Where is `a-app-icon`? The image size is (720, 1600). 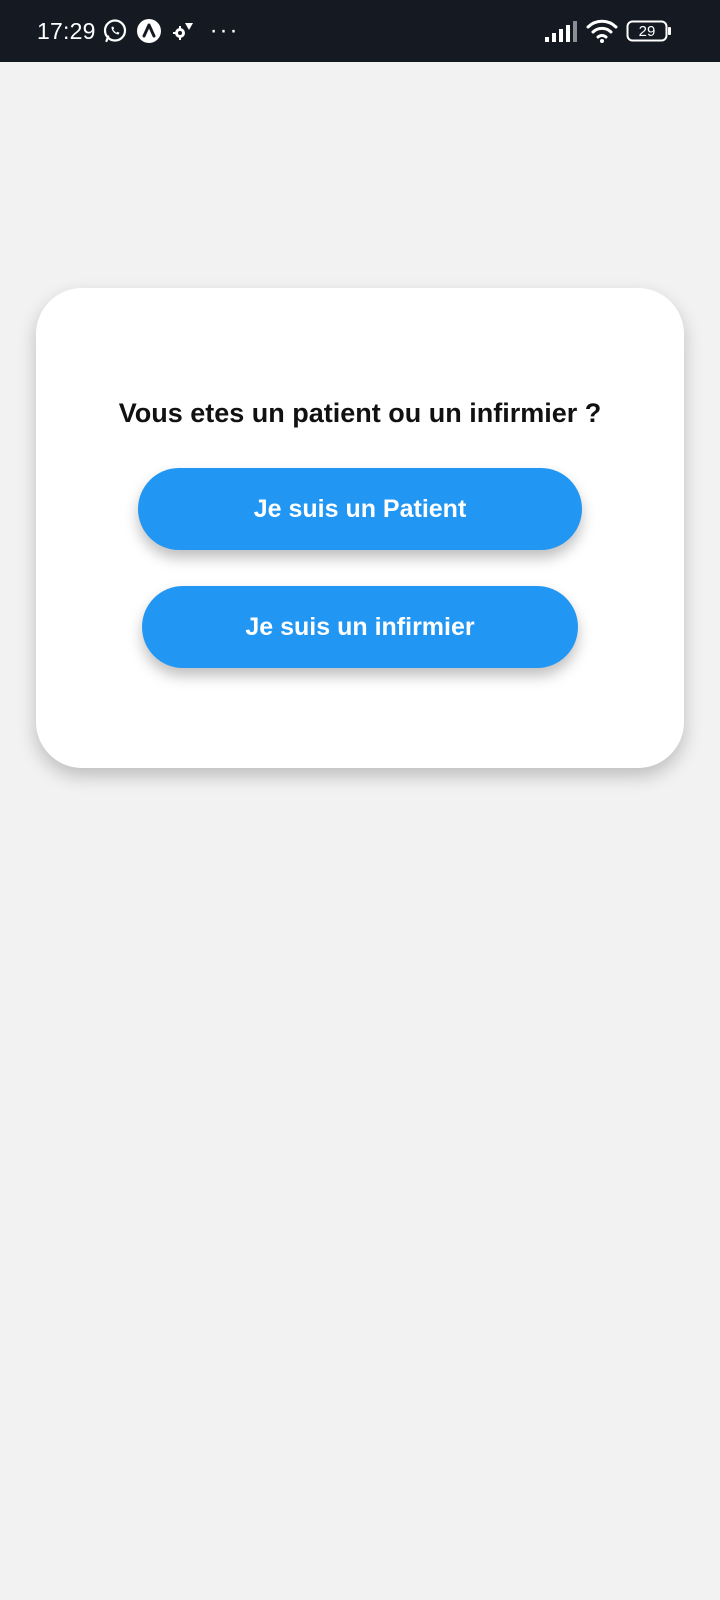
a-app-icon is located at coordinates (149, 31).